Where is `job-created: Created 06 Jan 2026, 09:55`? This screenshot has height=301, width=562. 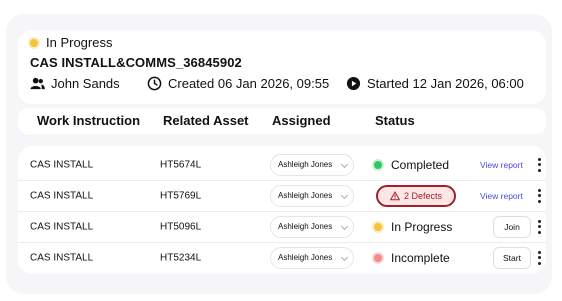
job-created: Created 06 Jan 2026, 09:55 is located at coordinates (238, 83).